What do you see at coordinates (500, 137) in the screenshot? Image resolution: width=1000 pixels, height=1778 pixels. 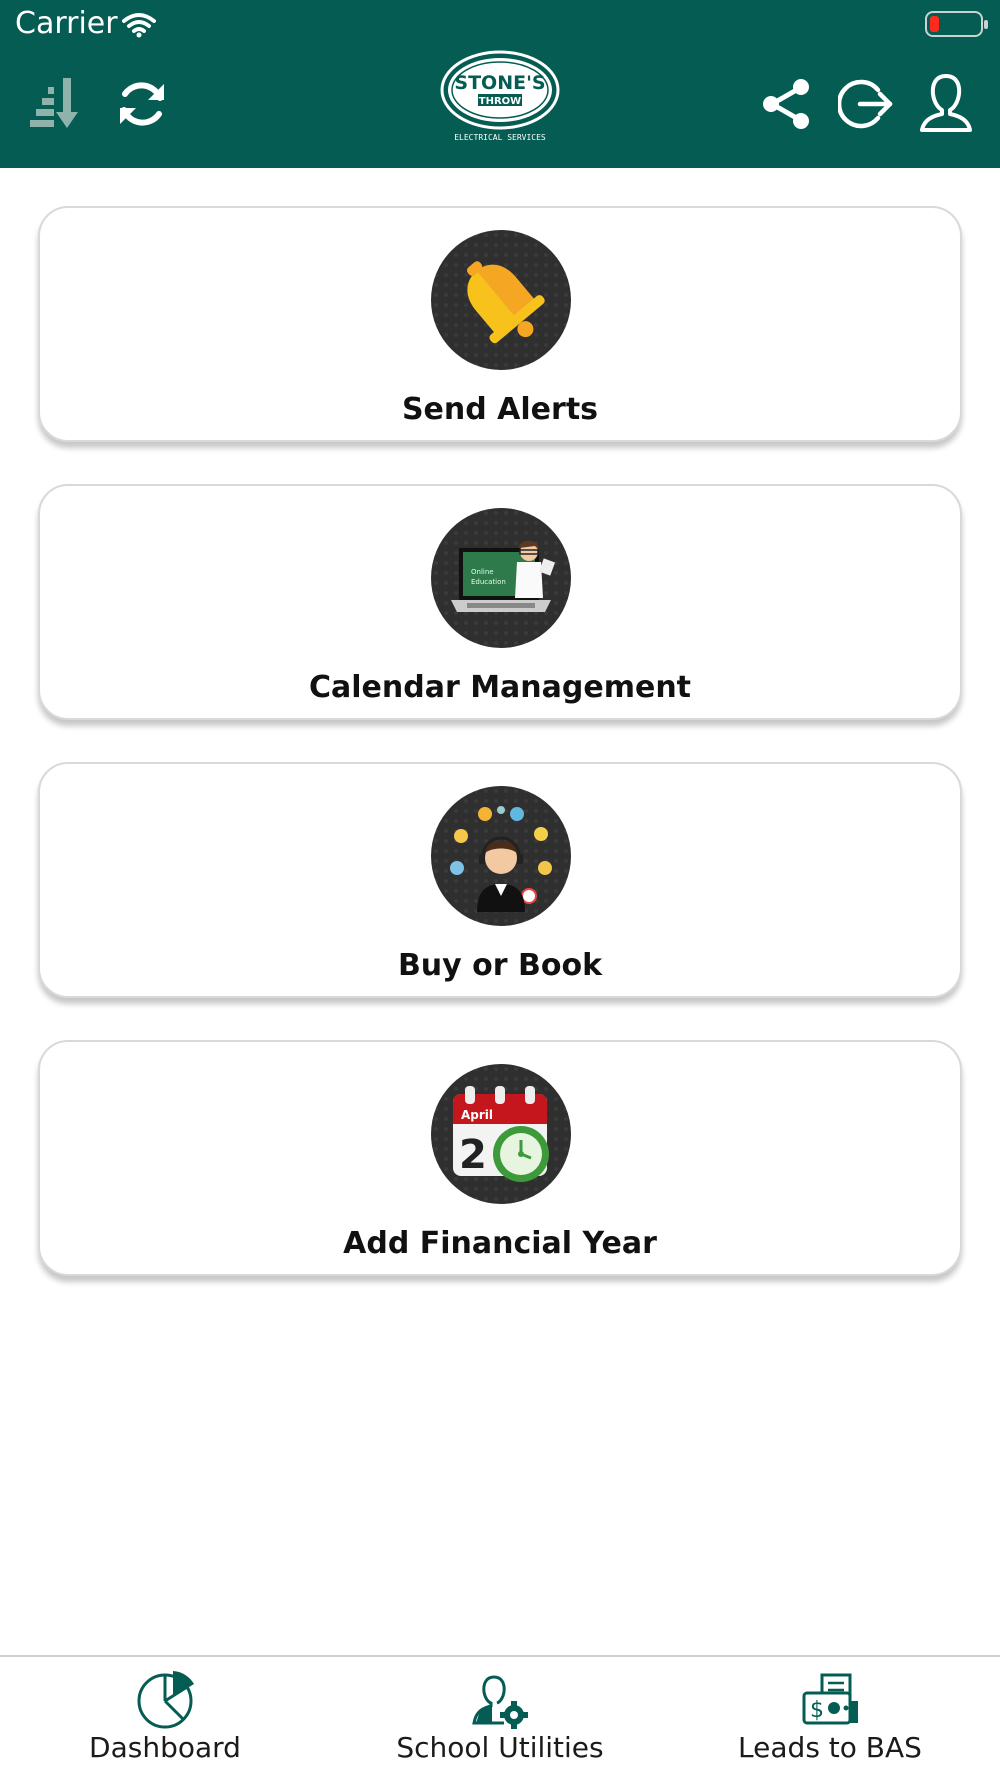 I see `svg-text: ELECTRICAL SERVICES` at bounding box center [500, 137].